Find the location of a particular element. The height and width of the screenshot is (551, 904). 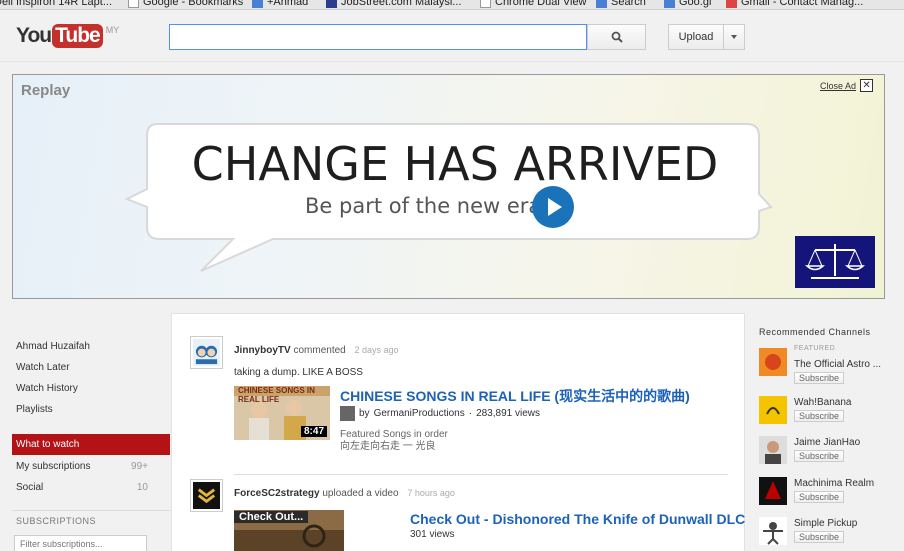

youtube-logo: You Tube MY is located at coordinates (67, 36).